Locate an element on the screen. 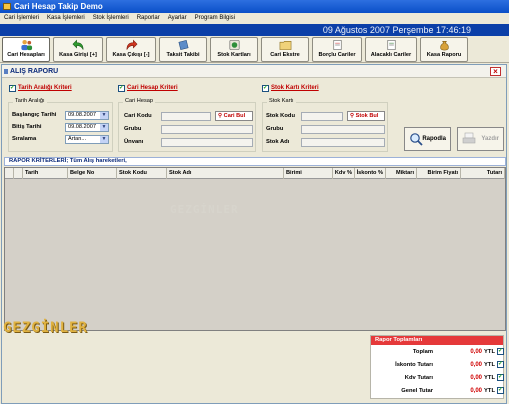 The height and width of the screenshot is (404, 509). toolbar-kasa-cikisi-button: Kasa Çıkışı [-] is located at coordinates (131, 49).